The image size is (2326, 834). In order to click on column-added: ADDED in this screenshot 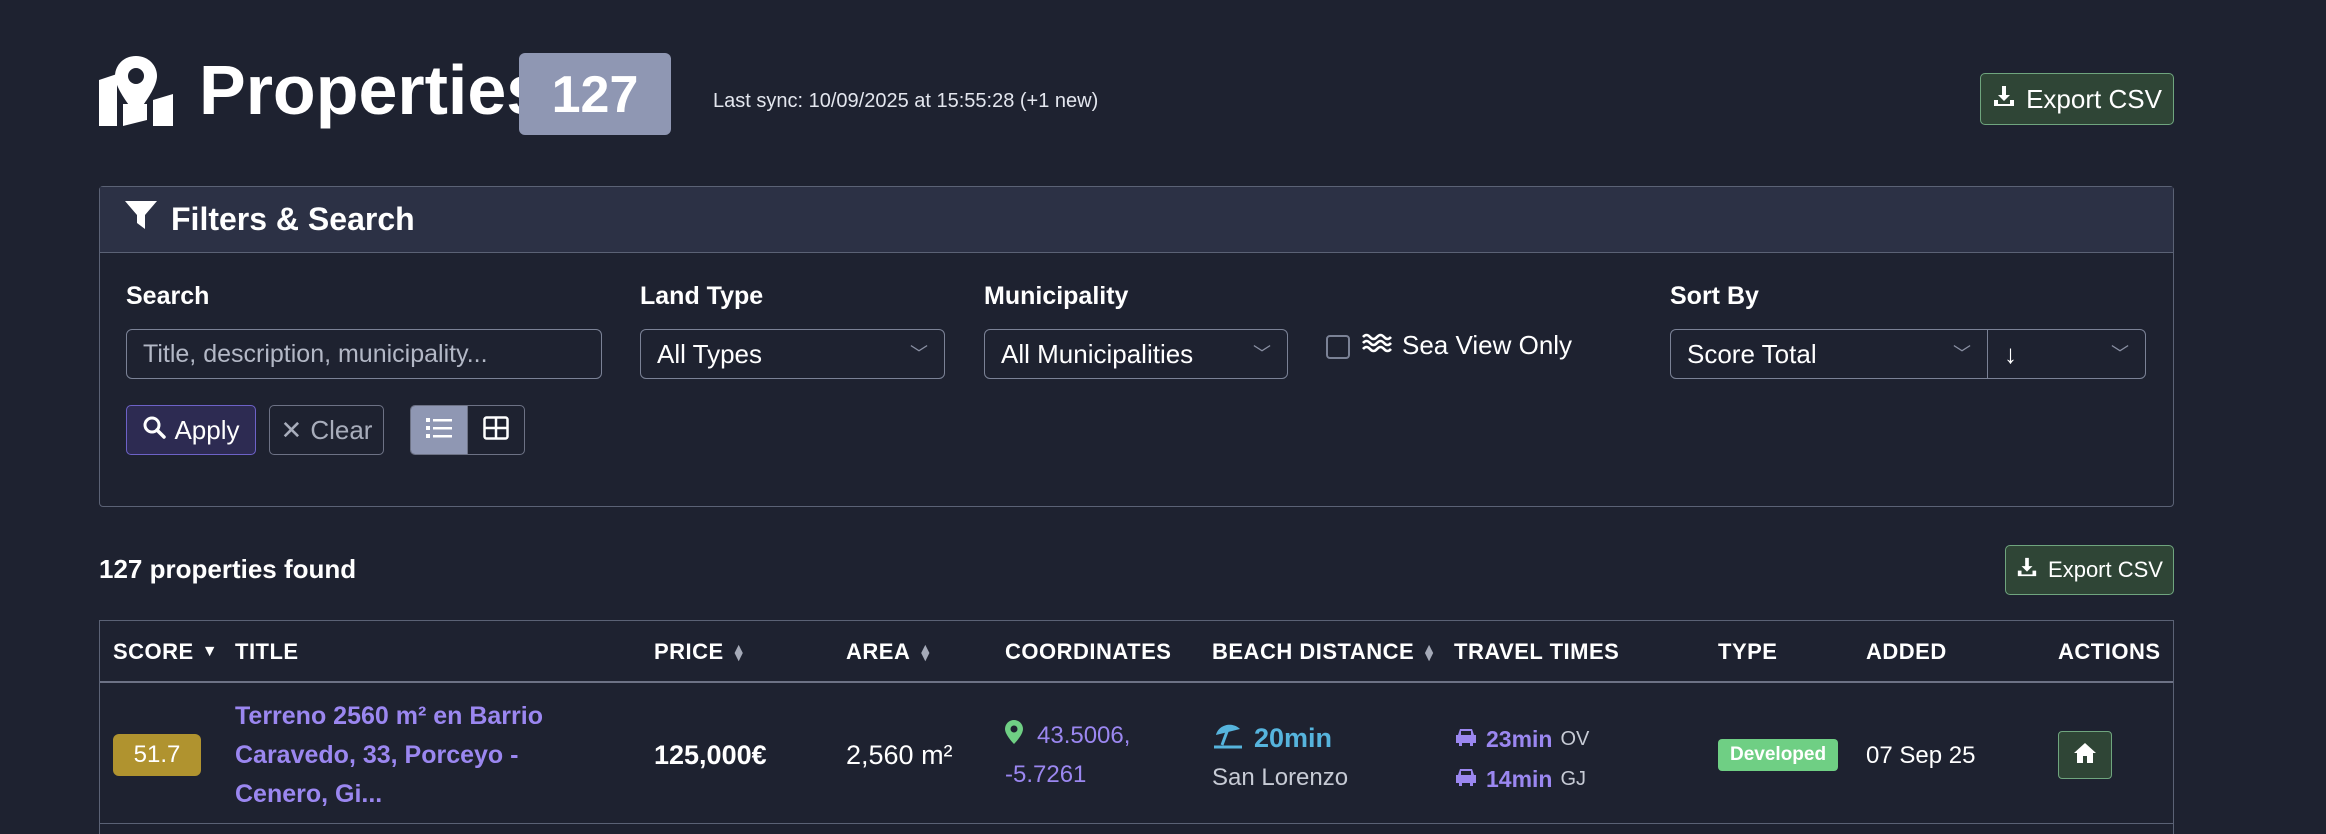, I will do `click(1906, 652)`.